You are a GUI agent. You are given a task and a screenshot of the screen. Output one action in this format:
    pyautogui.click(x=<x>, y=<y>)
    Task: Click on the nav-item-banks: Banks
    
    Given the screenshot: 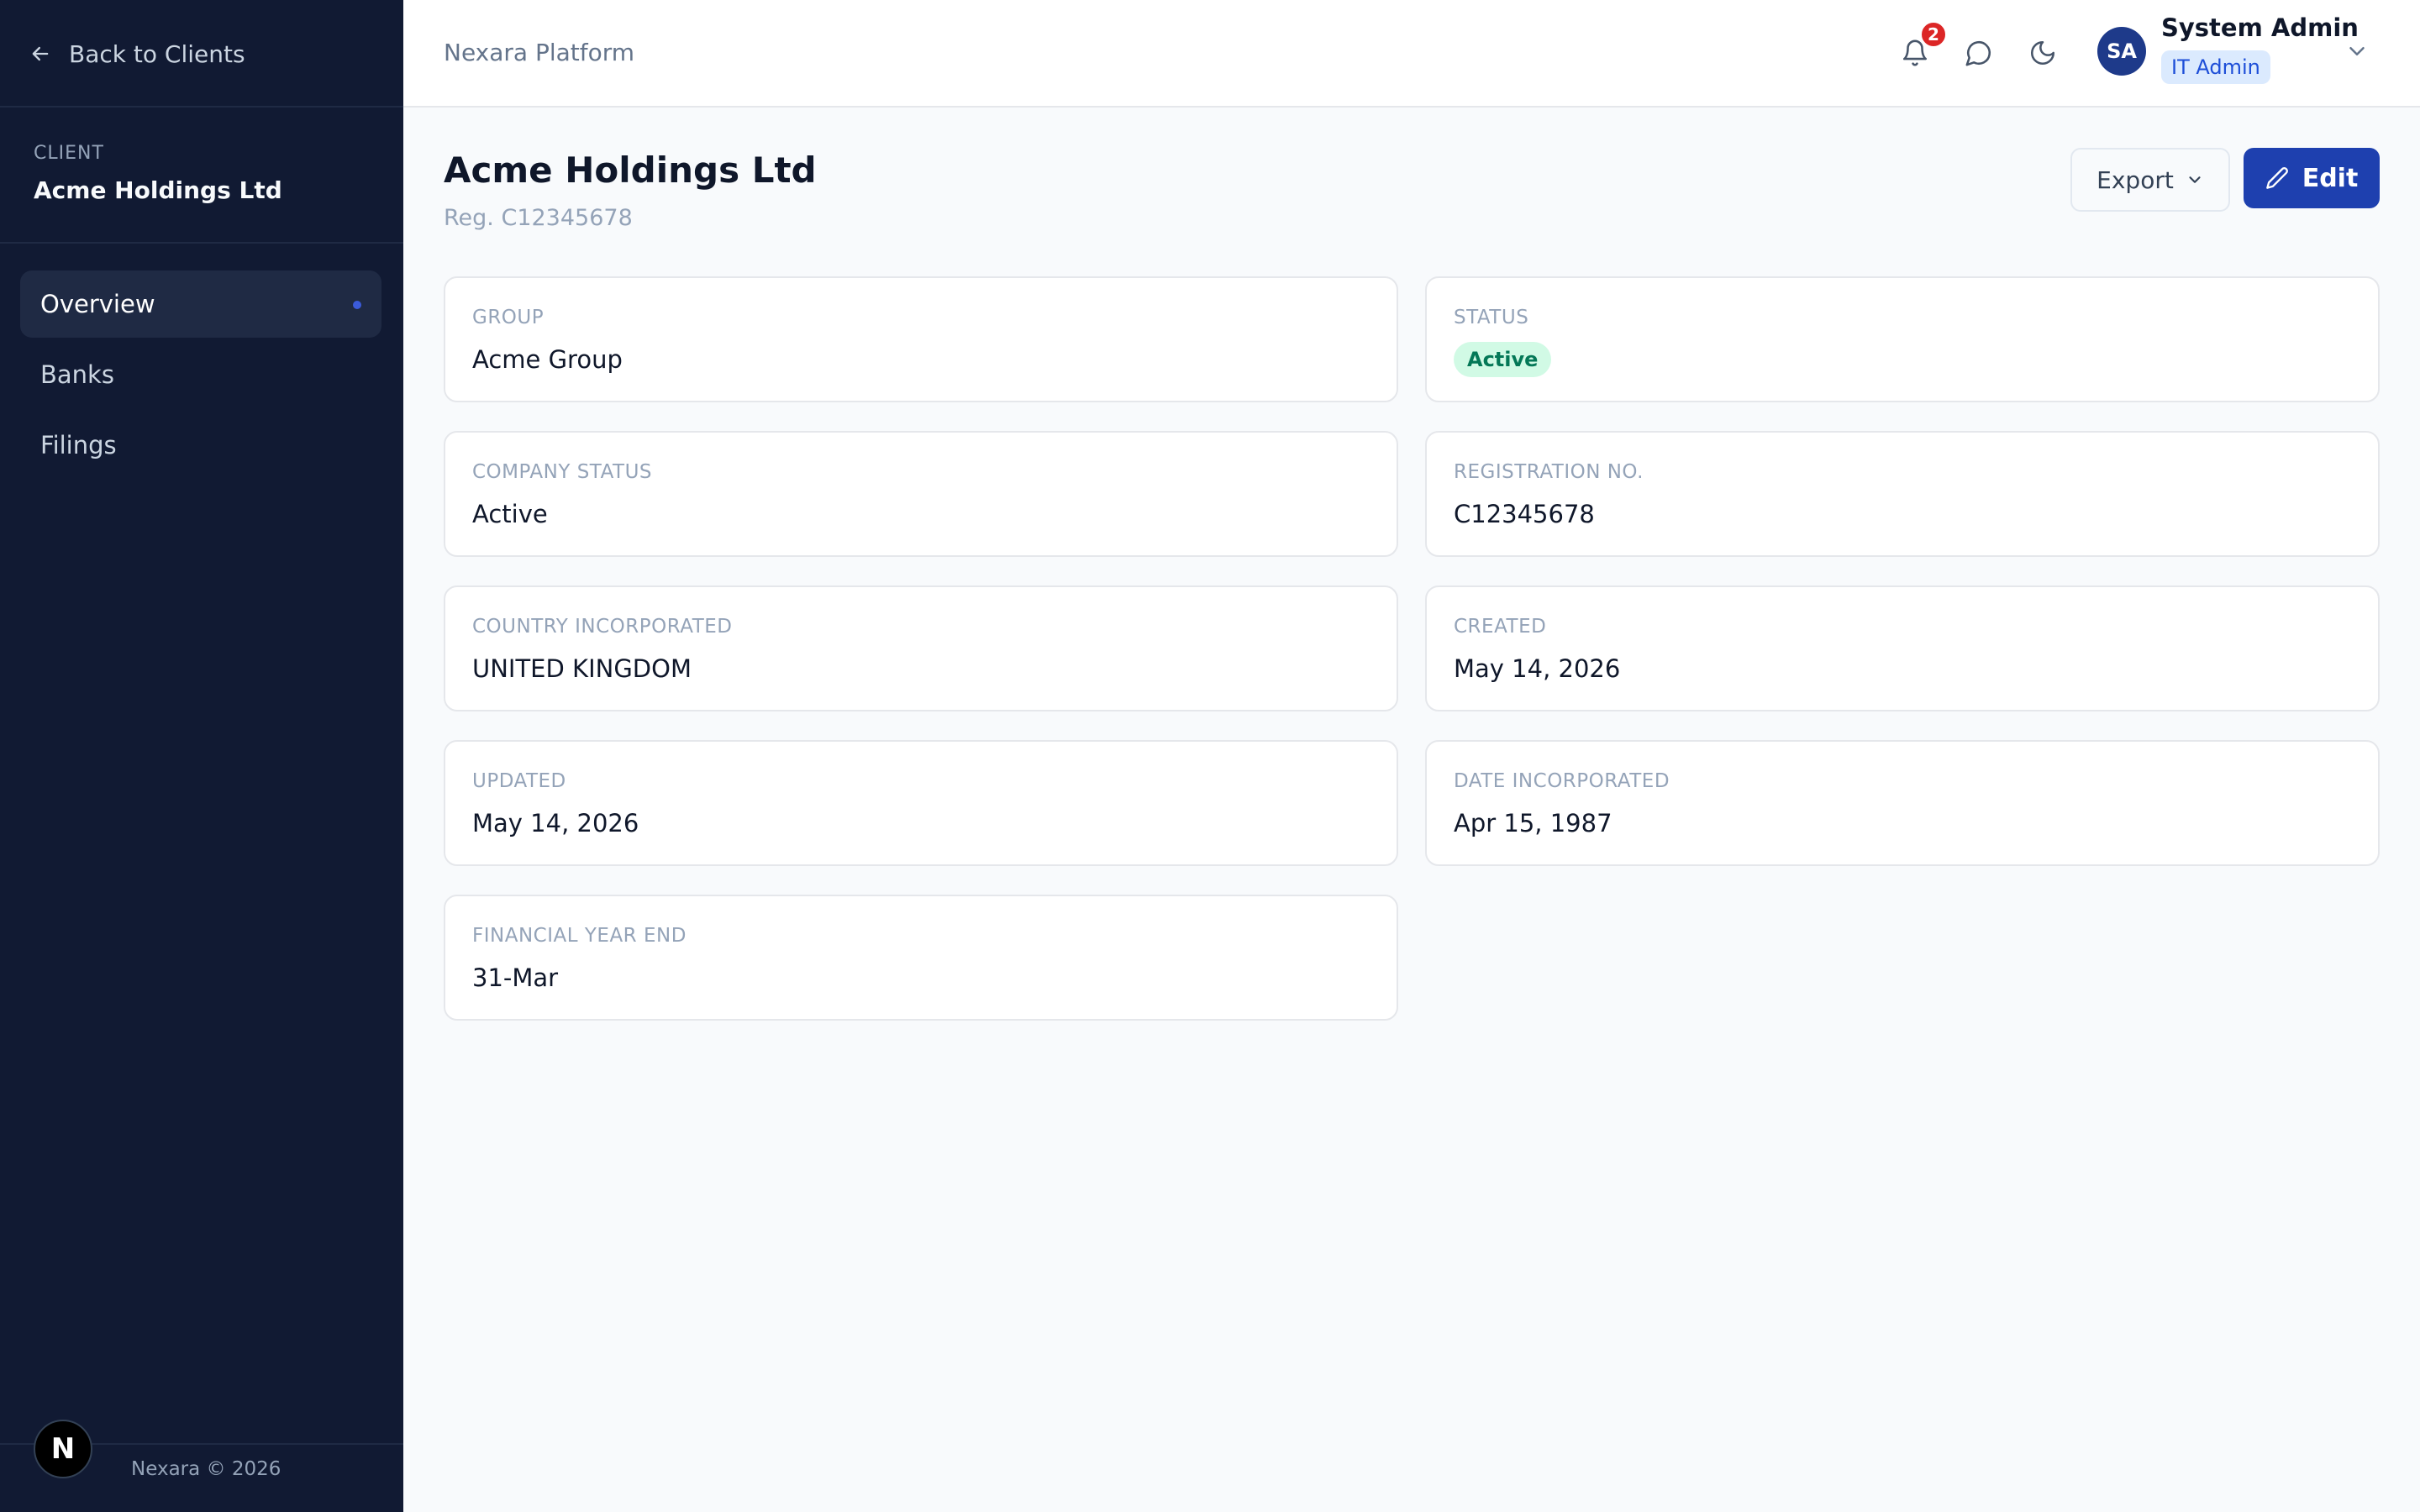 What is the action you would take?
    pyautogui.click(x=200, y=374)
    